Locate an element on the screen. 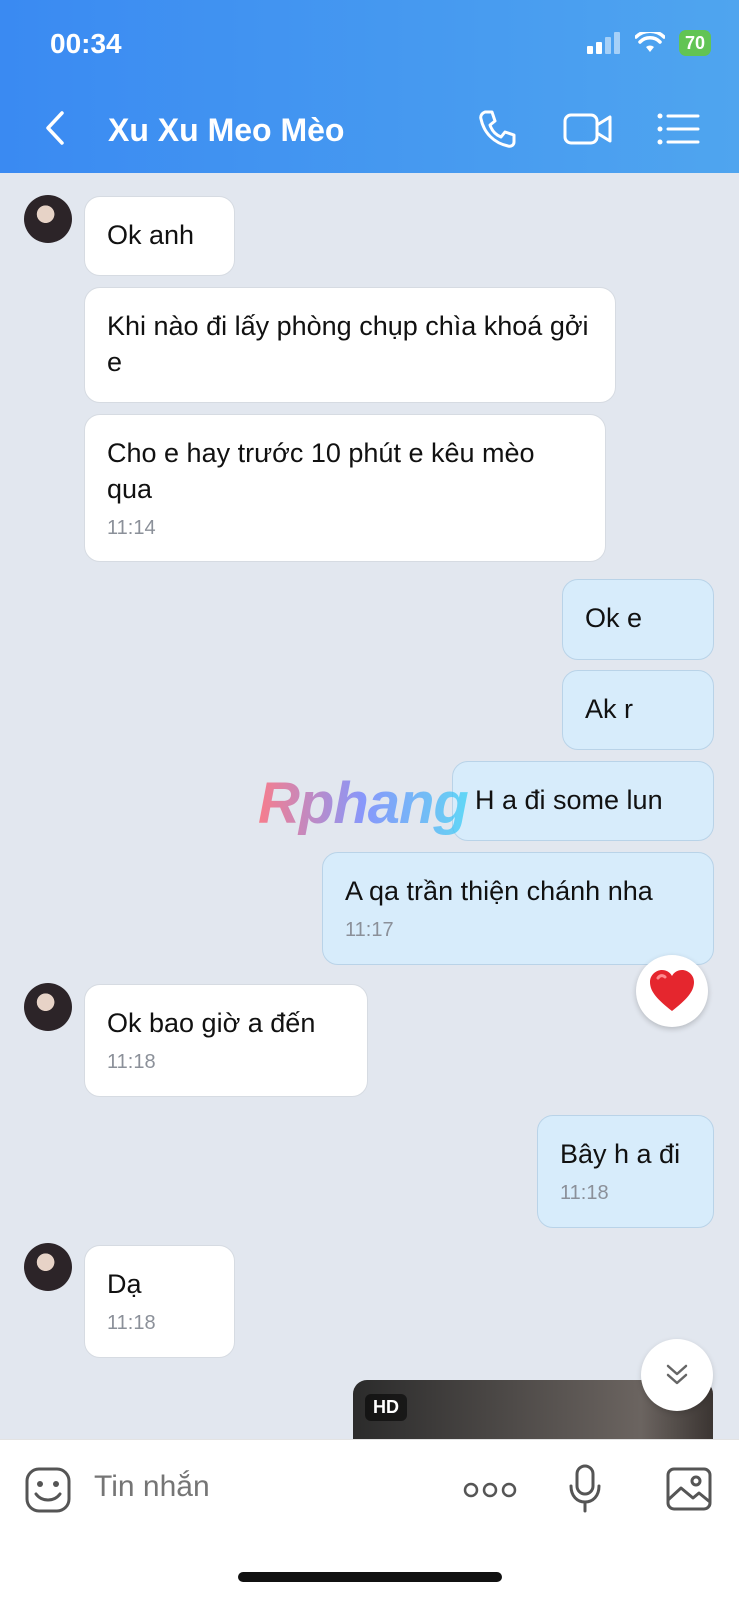 The height and width of the screenshot is (1601, 739). incoming-message: Ok anh is located at coordinates (159, 236).